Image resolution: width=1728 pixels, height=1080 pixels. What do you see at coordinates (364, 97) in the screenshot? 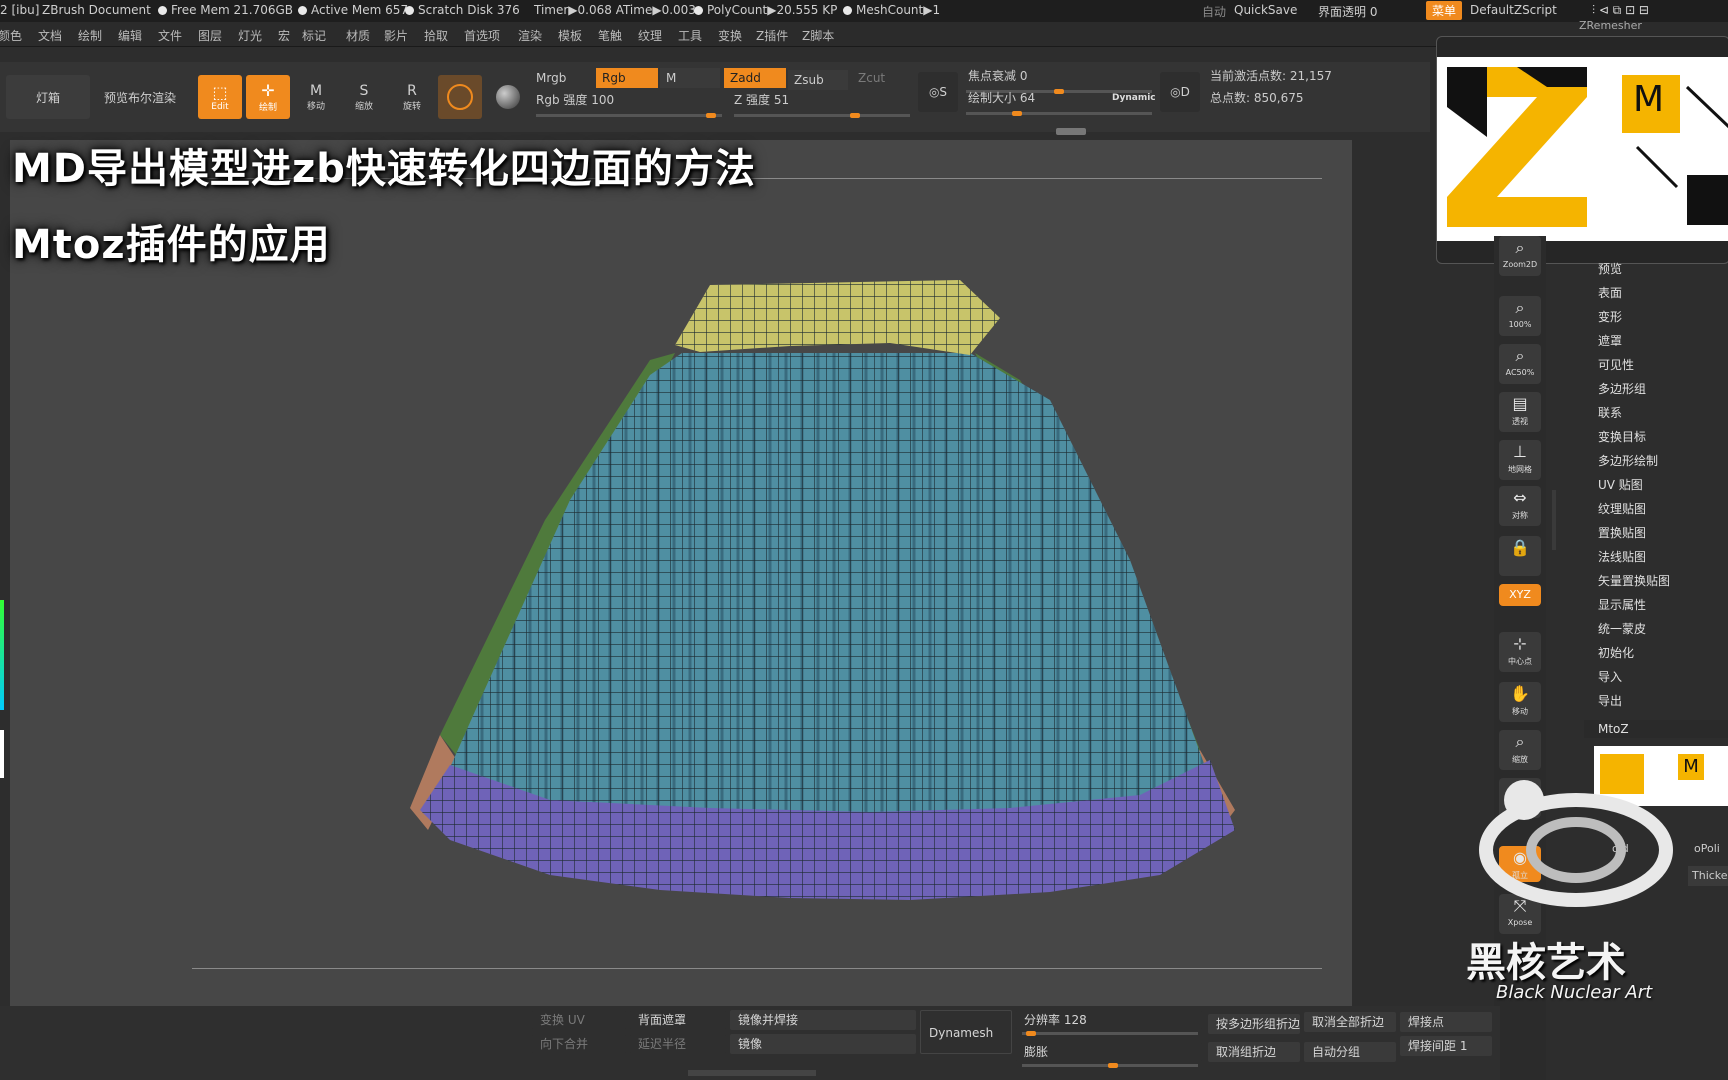
I see `scale-button: S 缩放` at bounding box center [364, 97].